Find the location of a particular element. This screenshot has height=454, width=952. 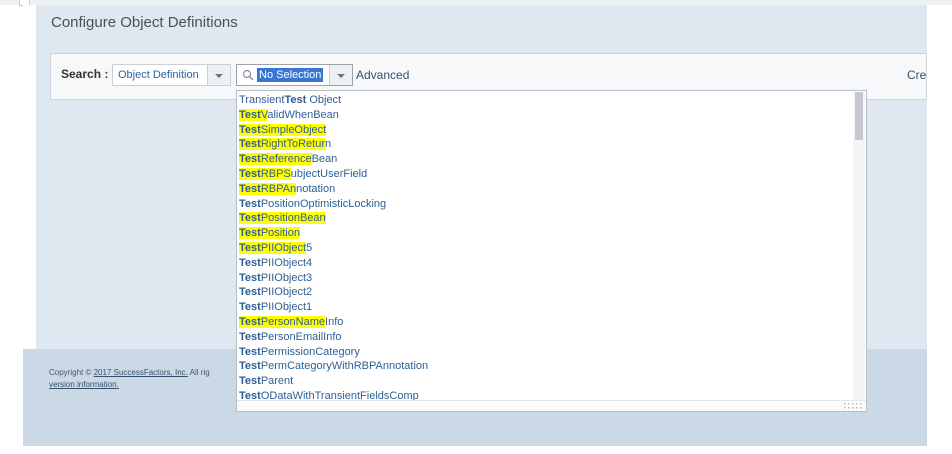

option-rest: ubjectUserField is located at coordinates (329, 173).